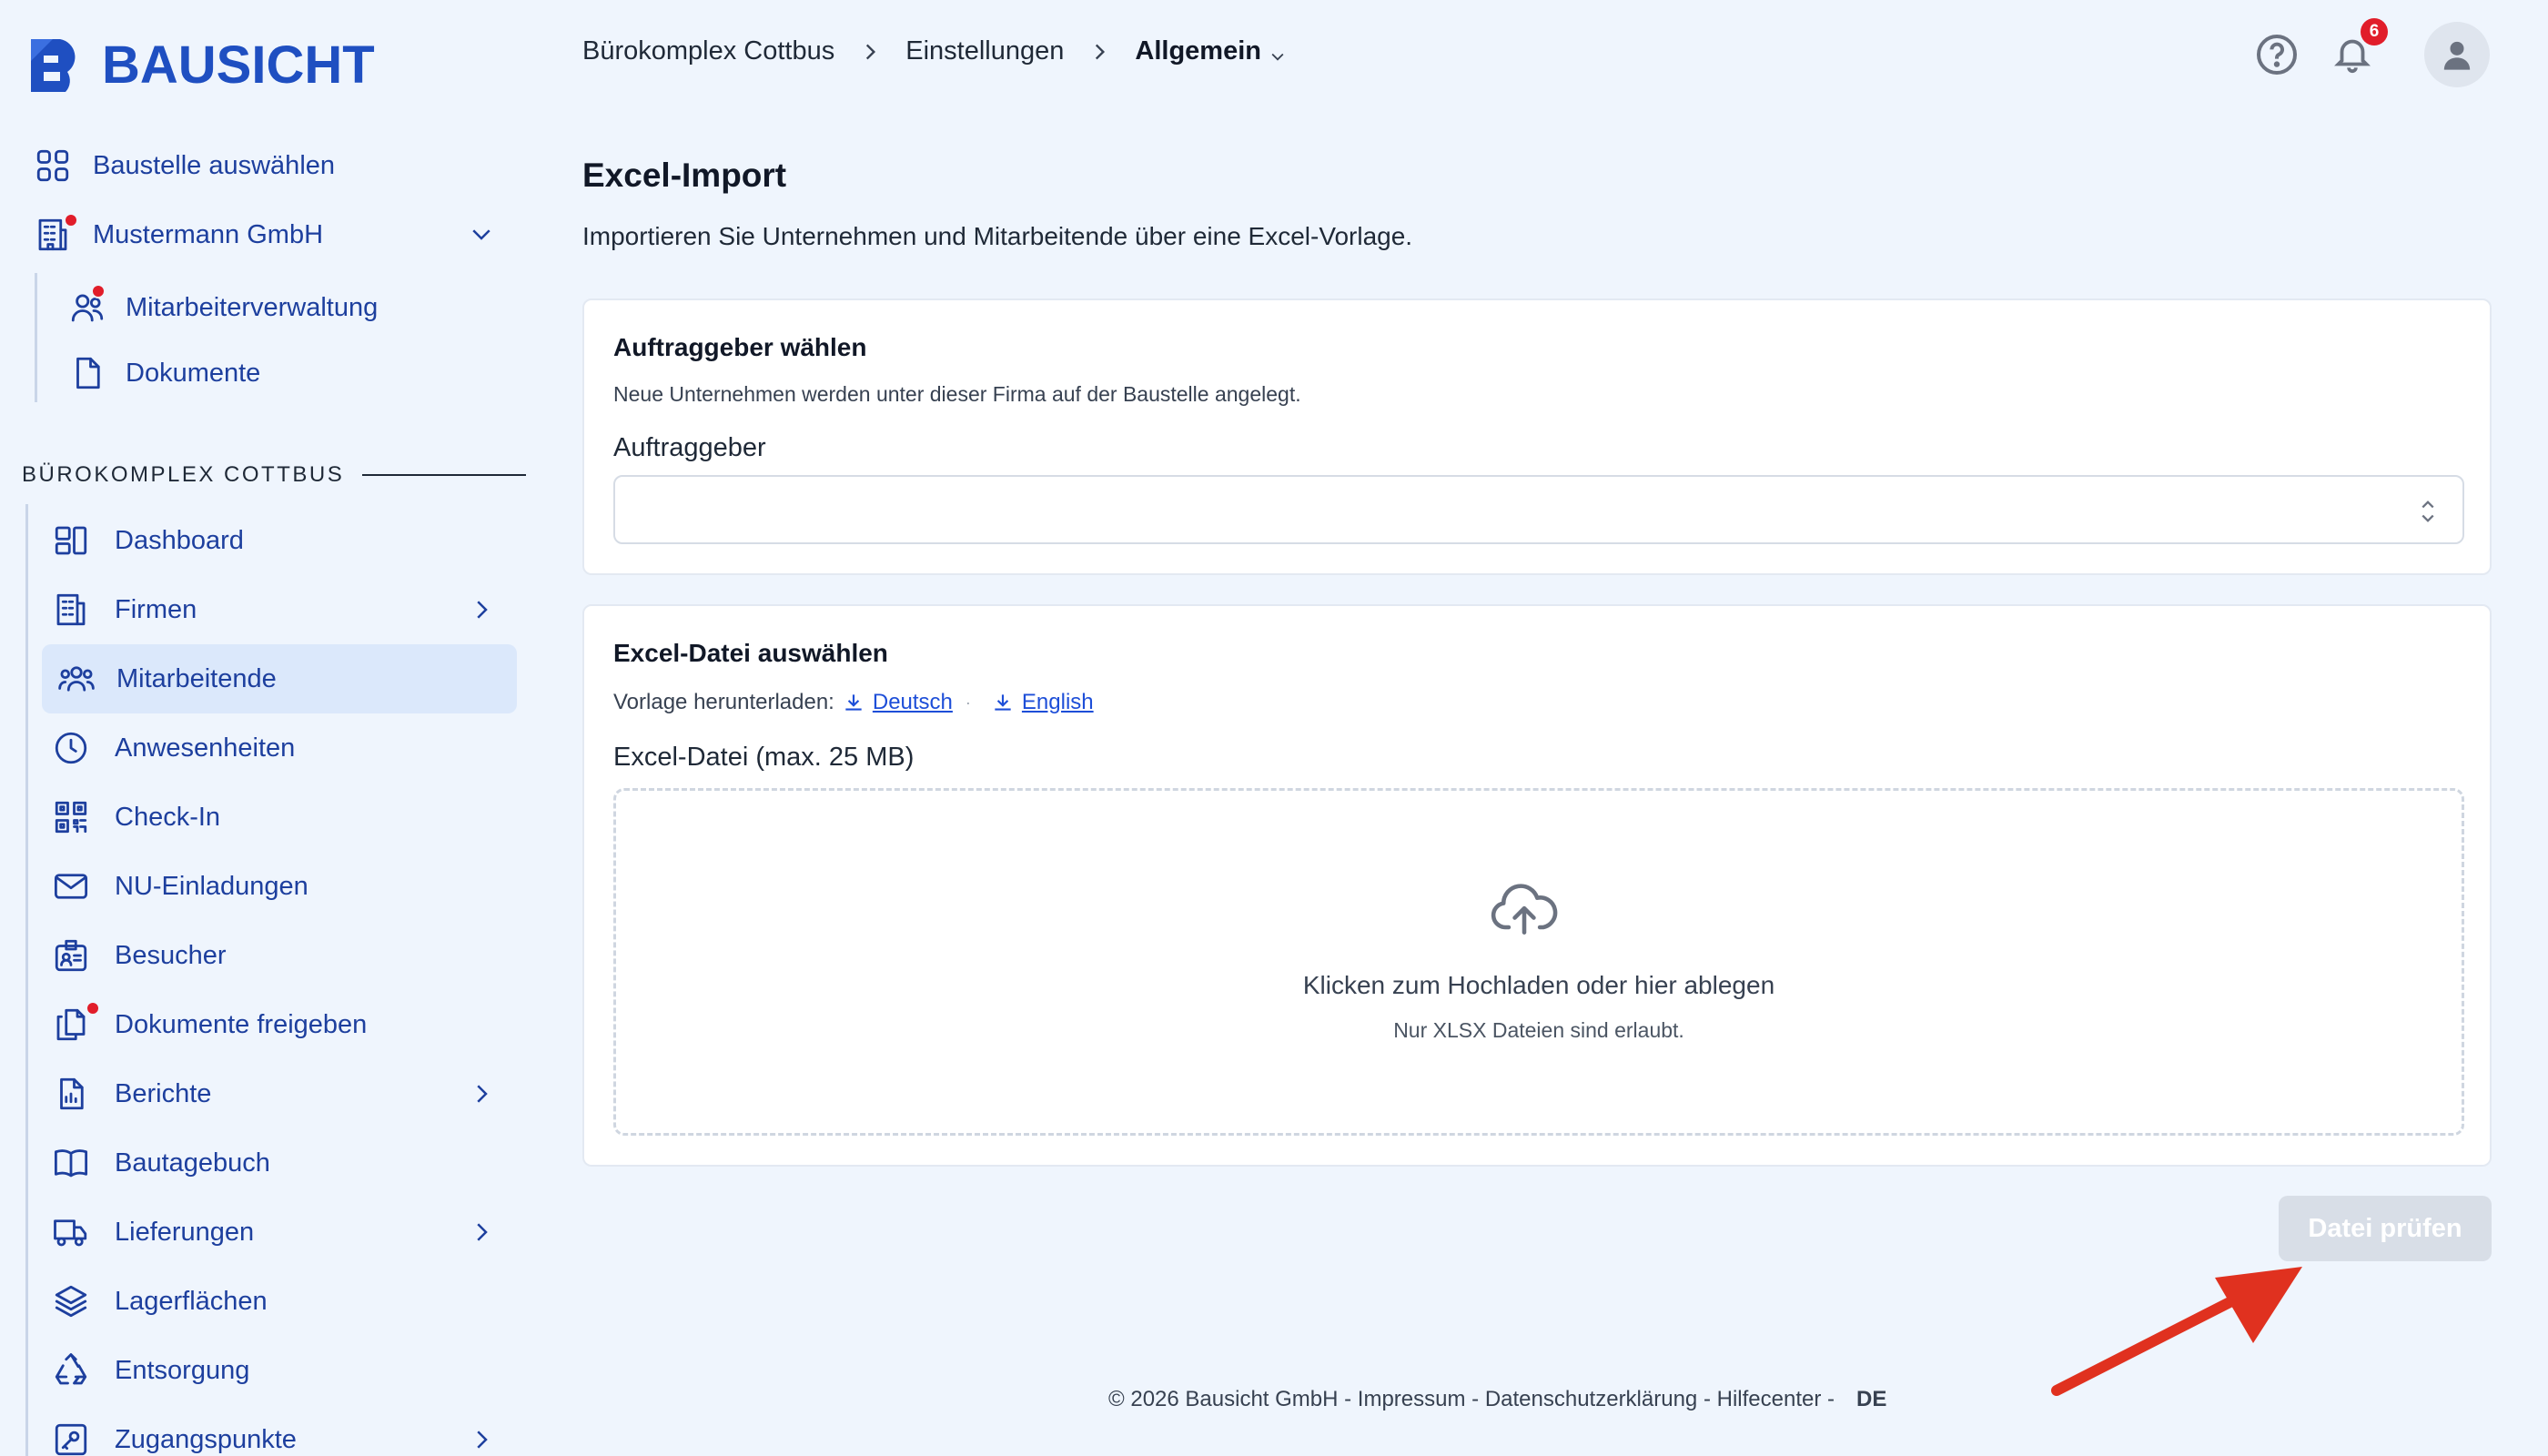  Describe the element at coordinates (71, 1438) in the screenshot. I see `key-icon` at that location.